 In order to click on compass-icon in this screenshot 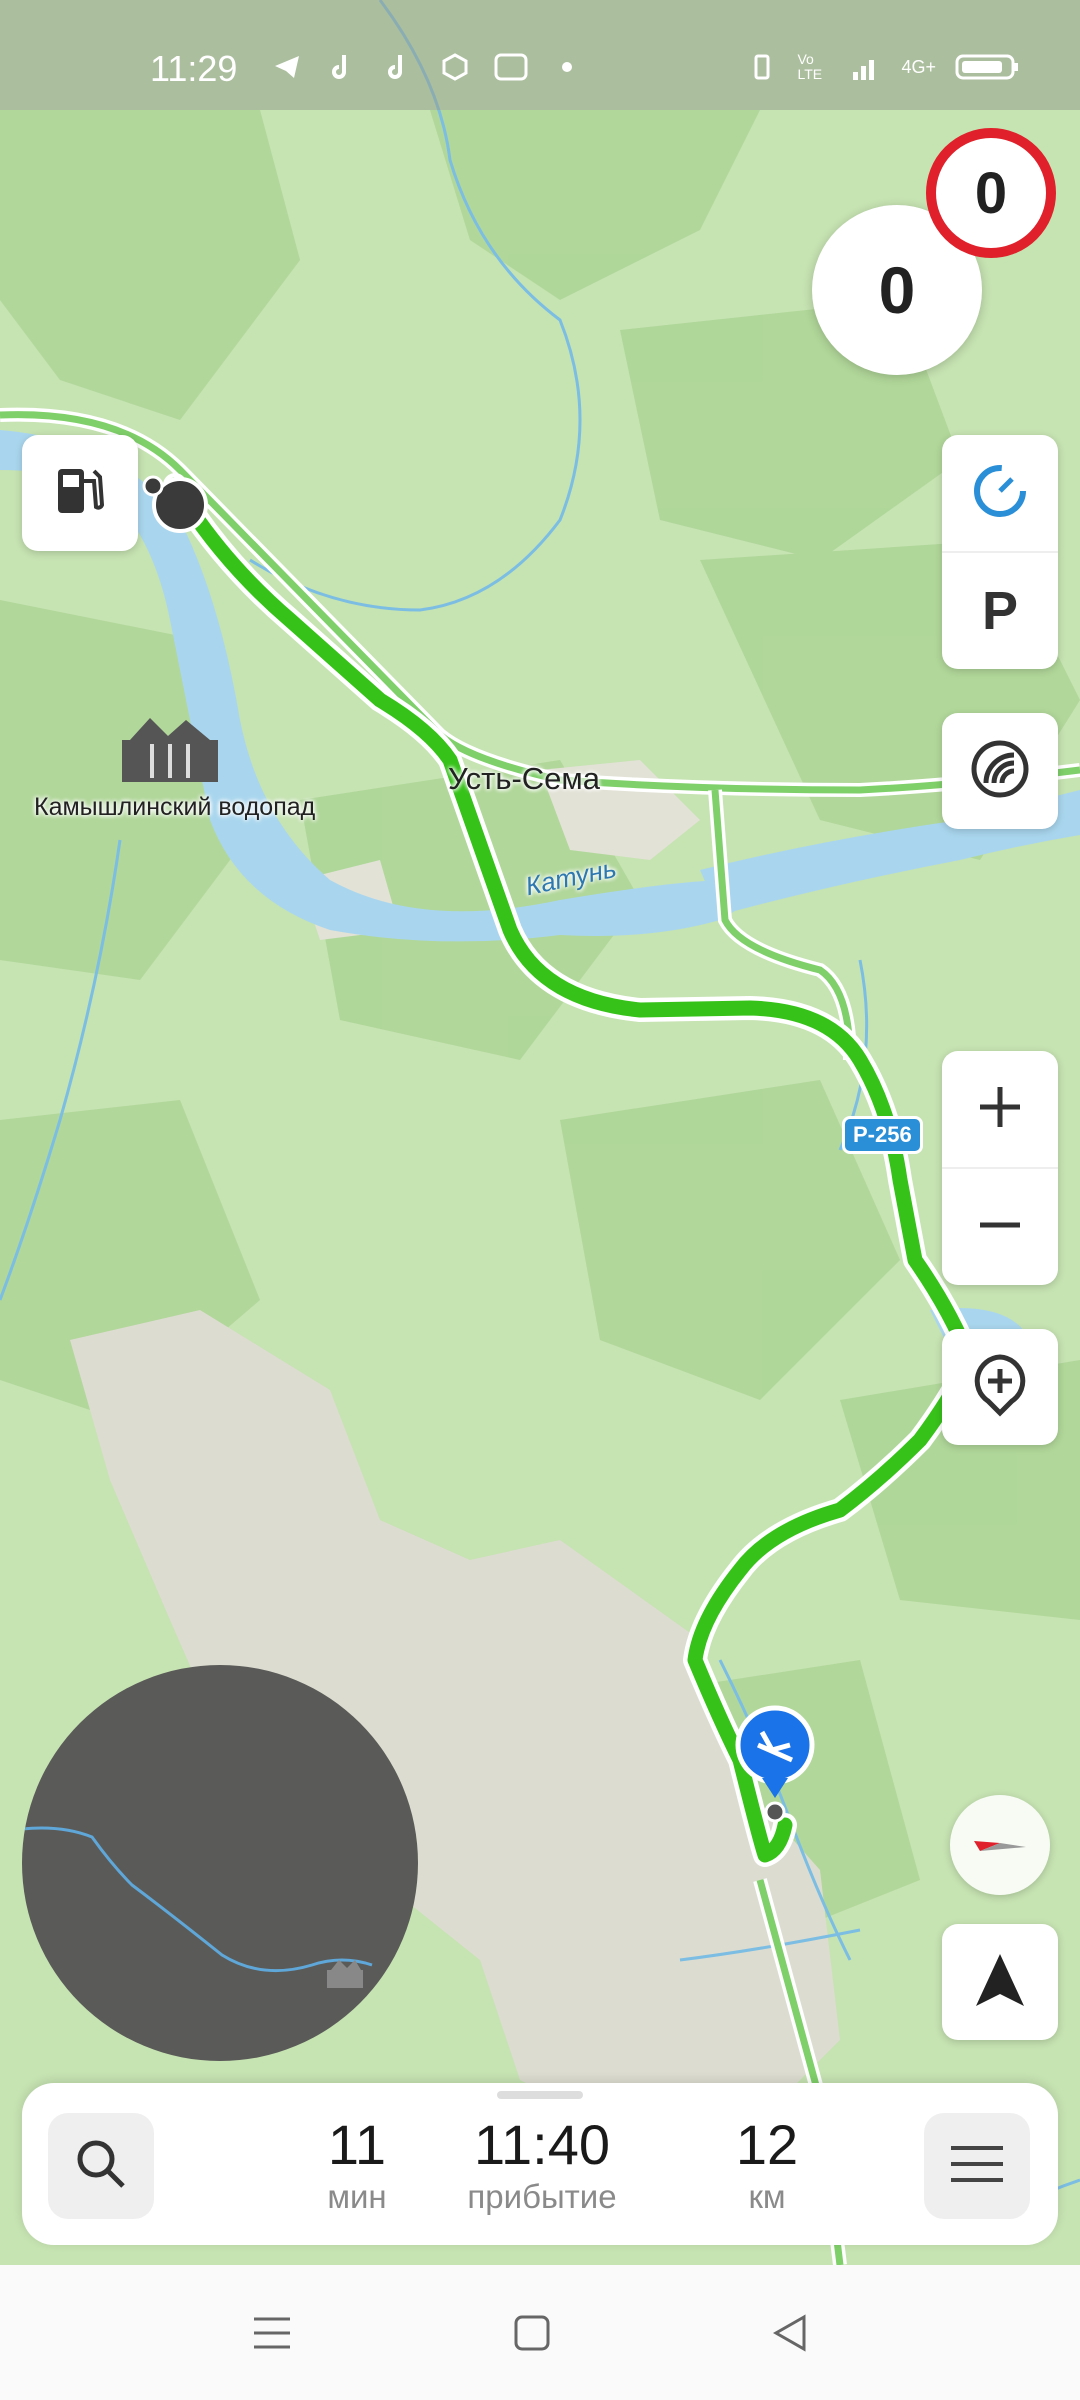, I will do `click(1000, 1845)`.